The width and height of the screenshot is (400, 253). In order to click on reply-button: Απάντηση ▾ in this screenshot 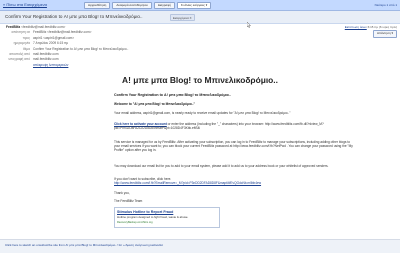, I will do `click(385, 34)`.